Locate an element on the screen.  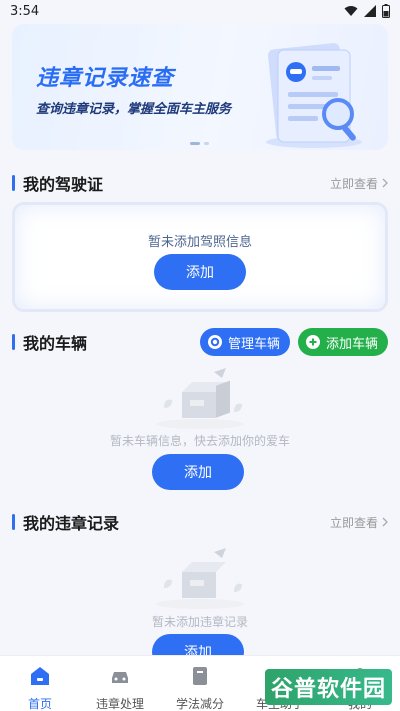
document-search-illustration is located at coordinates (314, 95).